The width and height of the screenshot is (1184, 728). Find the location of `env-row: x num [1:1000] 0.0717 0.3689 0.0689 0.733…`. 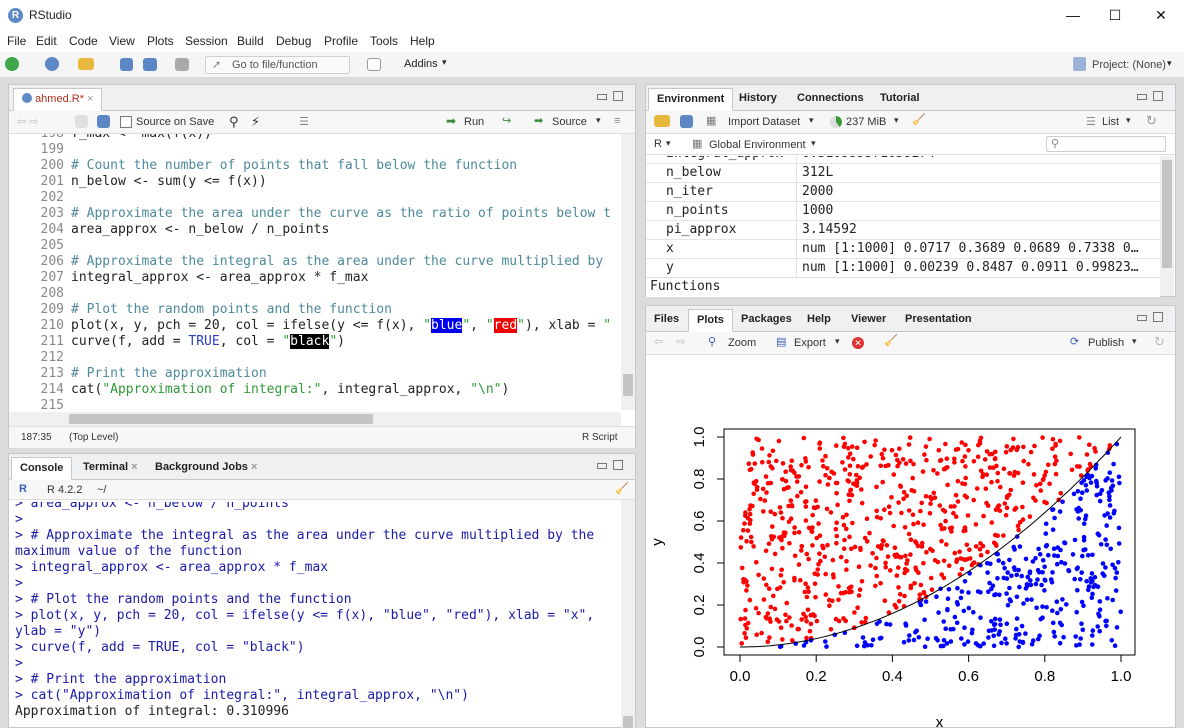

env-row: x num [1:1000] 0.0717 0.3689 0.0689 0.733… is located at coordinates (903, 249).